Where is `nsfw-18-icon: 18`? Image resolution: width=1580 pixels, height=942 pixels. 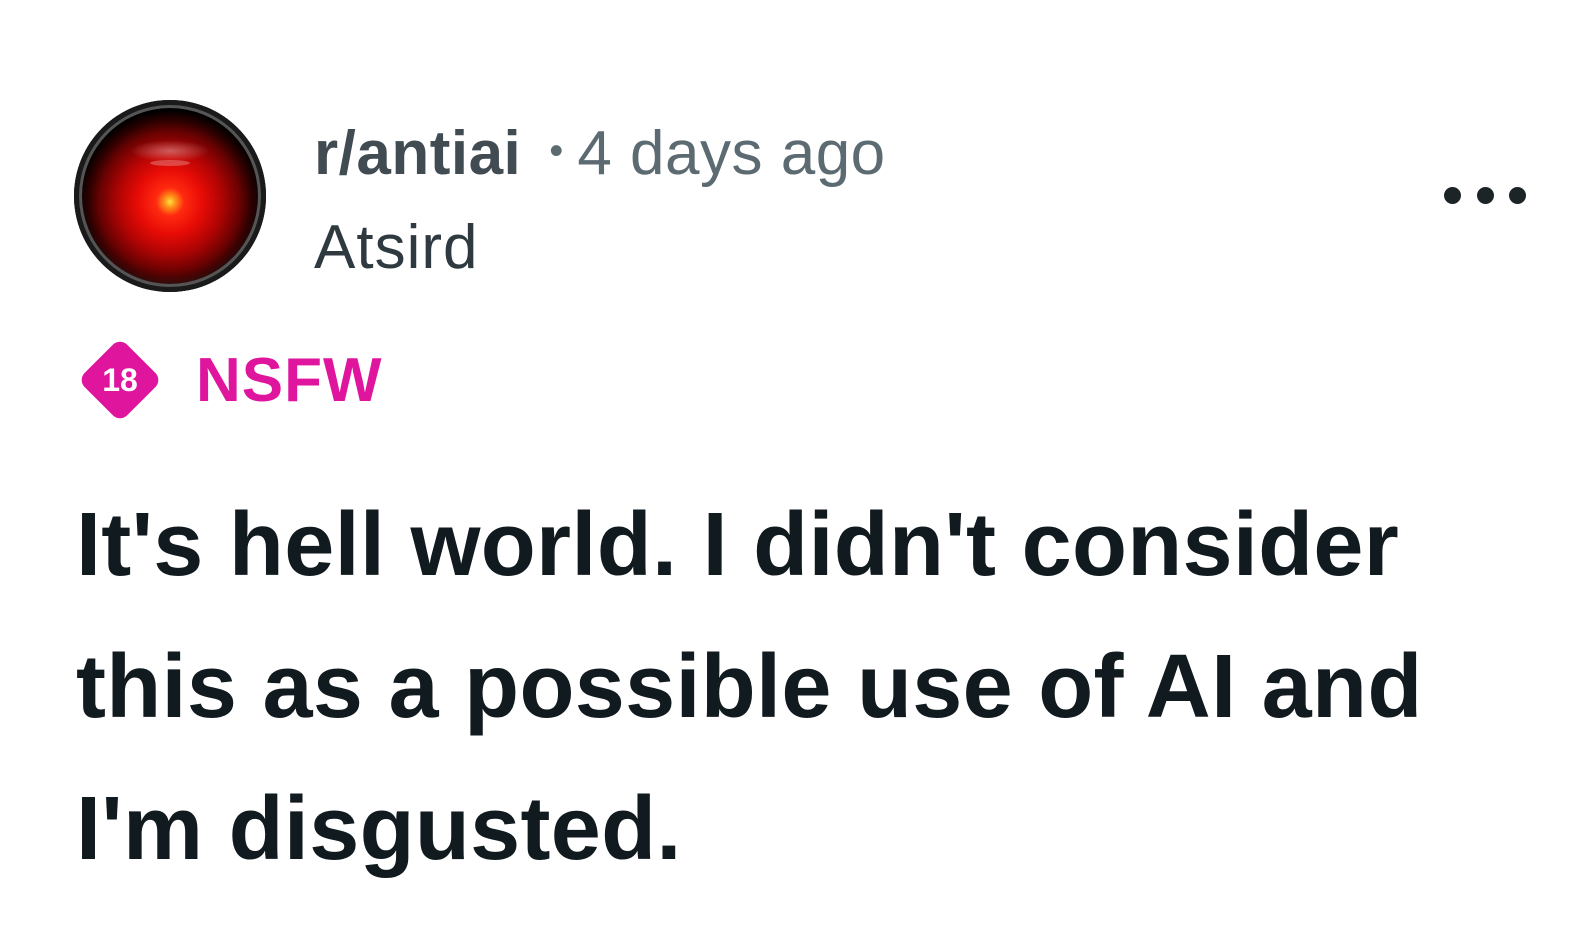 nsfw-18-icon: 18 is located at coordinates (120, 380).